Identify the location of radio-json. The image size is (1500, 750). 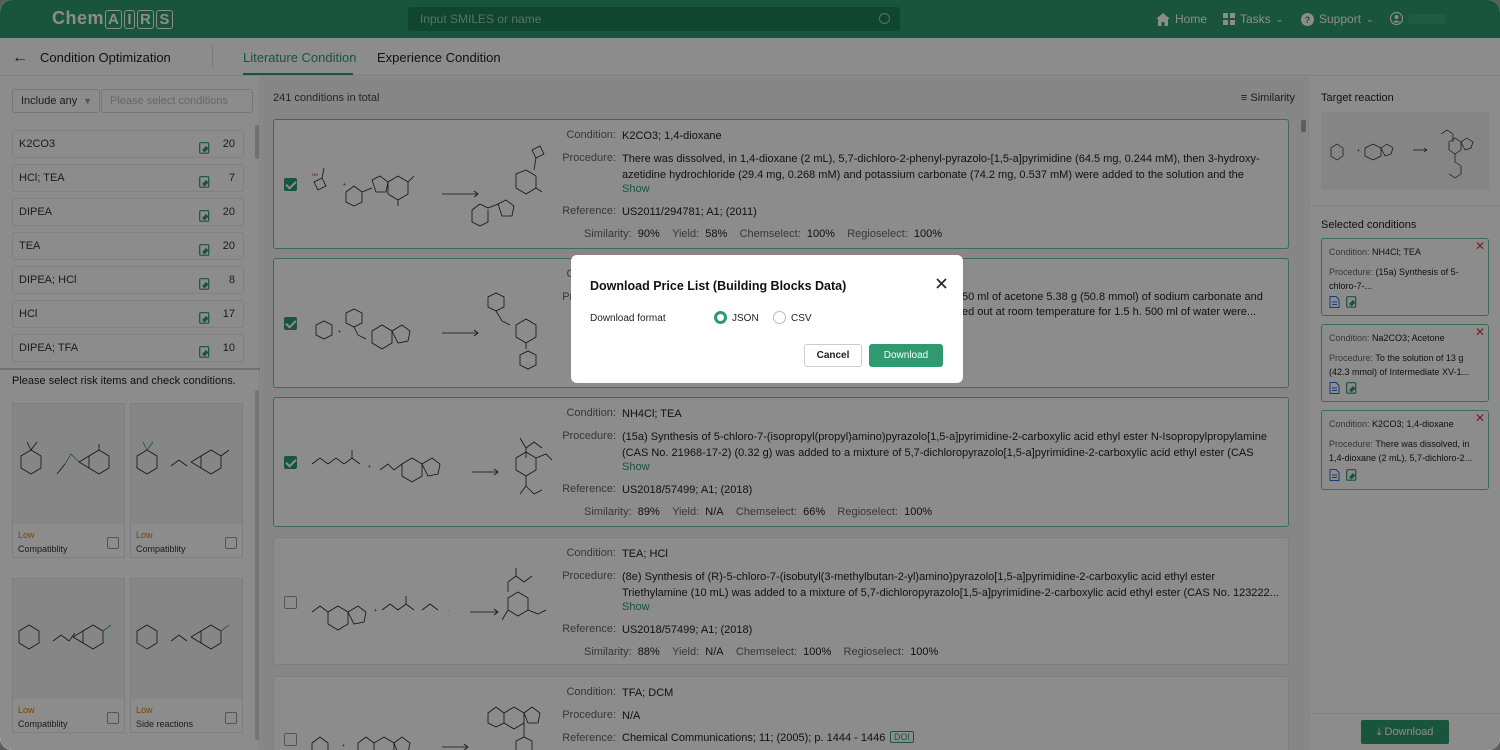
(720, 317).